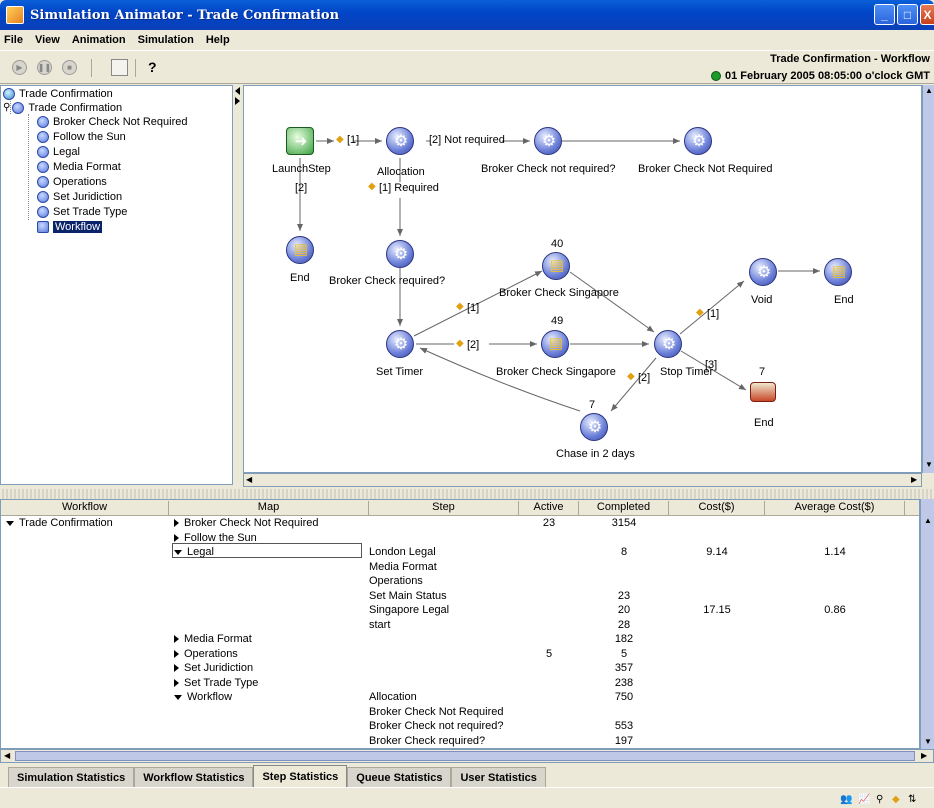  I want to click on completed-cell, so click(624, 581).